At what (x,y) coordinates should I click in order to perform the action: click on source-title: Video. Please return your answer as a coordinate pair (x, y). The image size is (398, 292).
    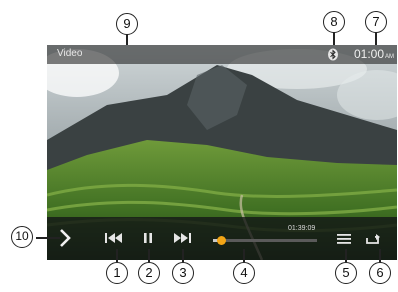
    Looking at the image, I should click on (70, 53).